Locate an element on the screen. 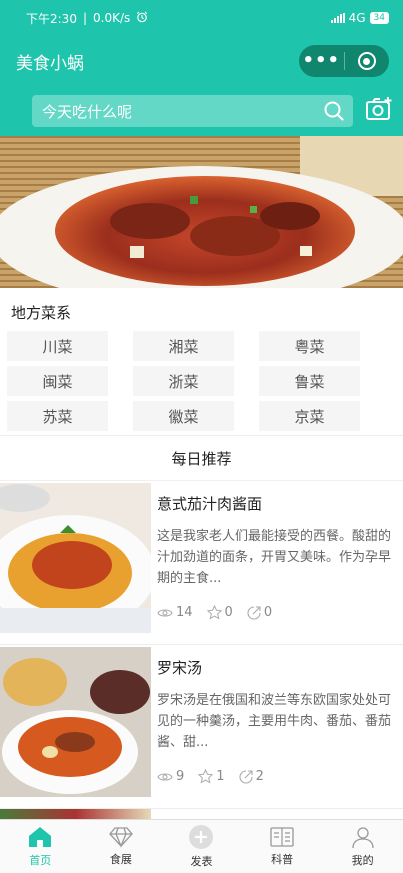 The height and width of the screenshot is (873, 403). star-button: 0 is located at coordinates (219, 612).